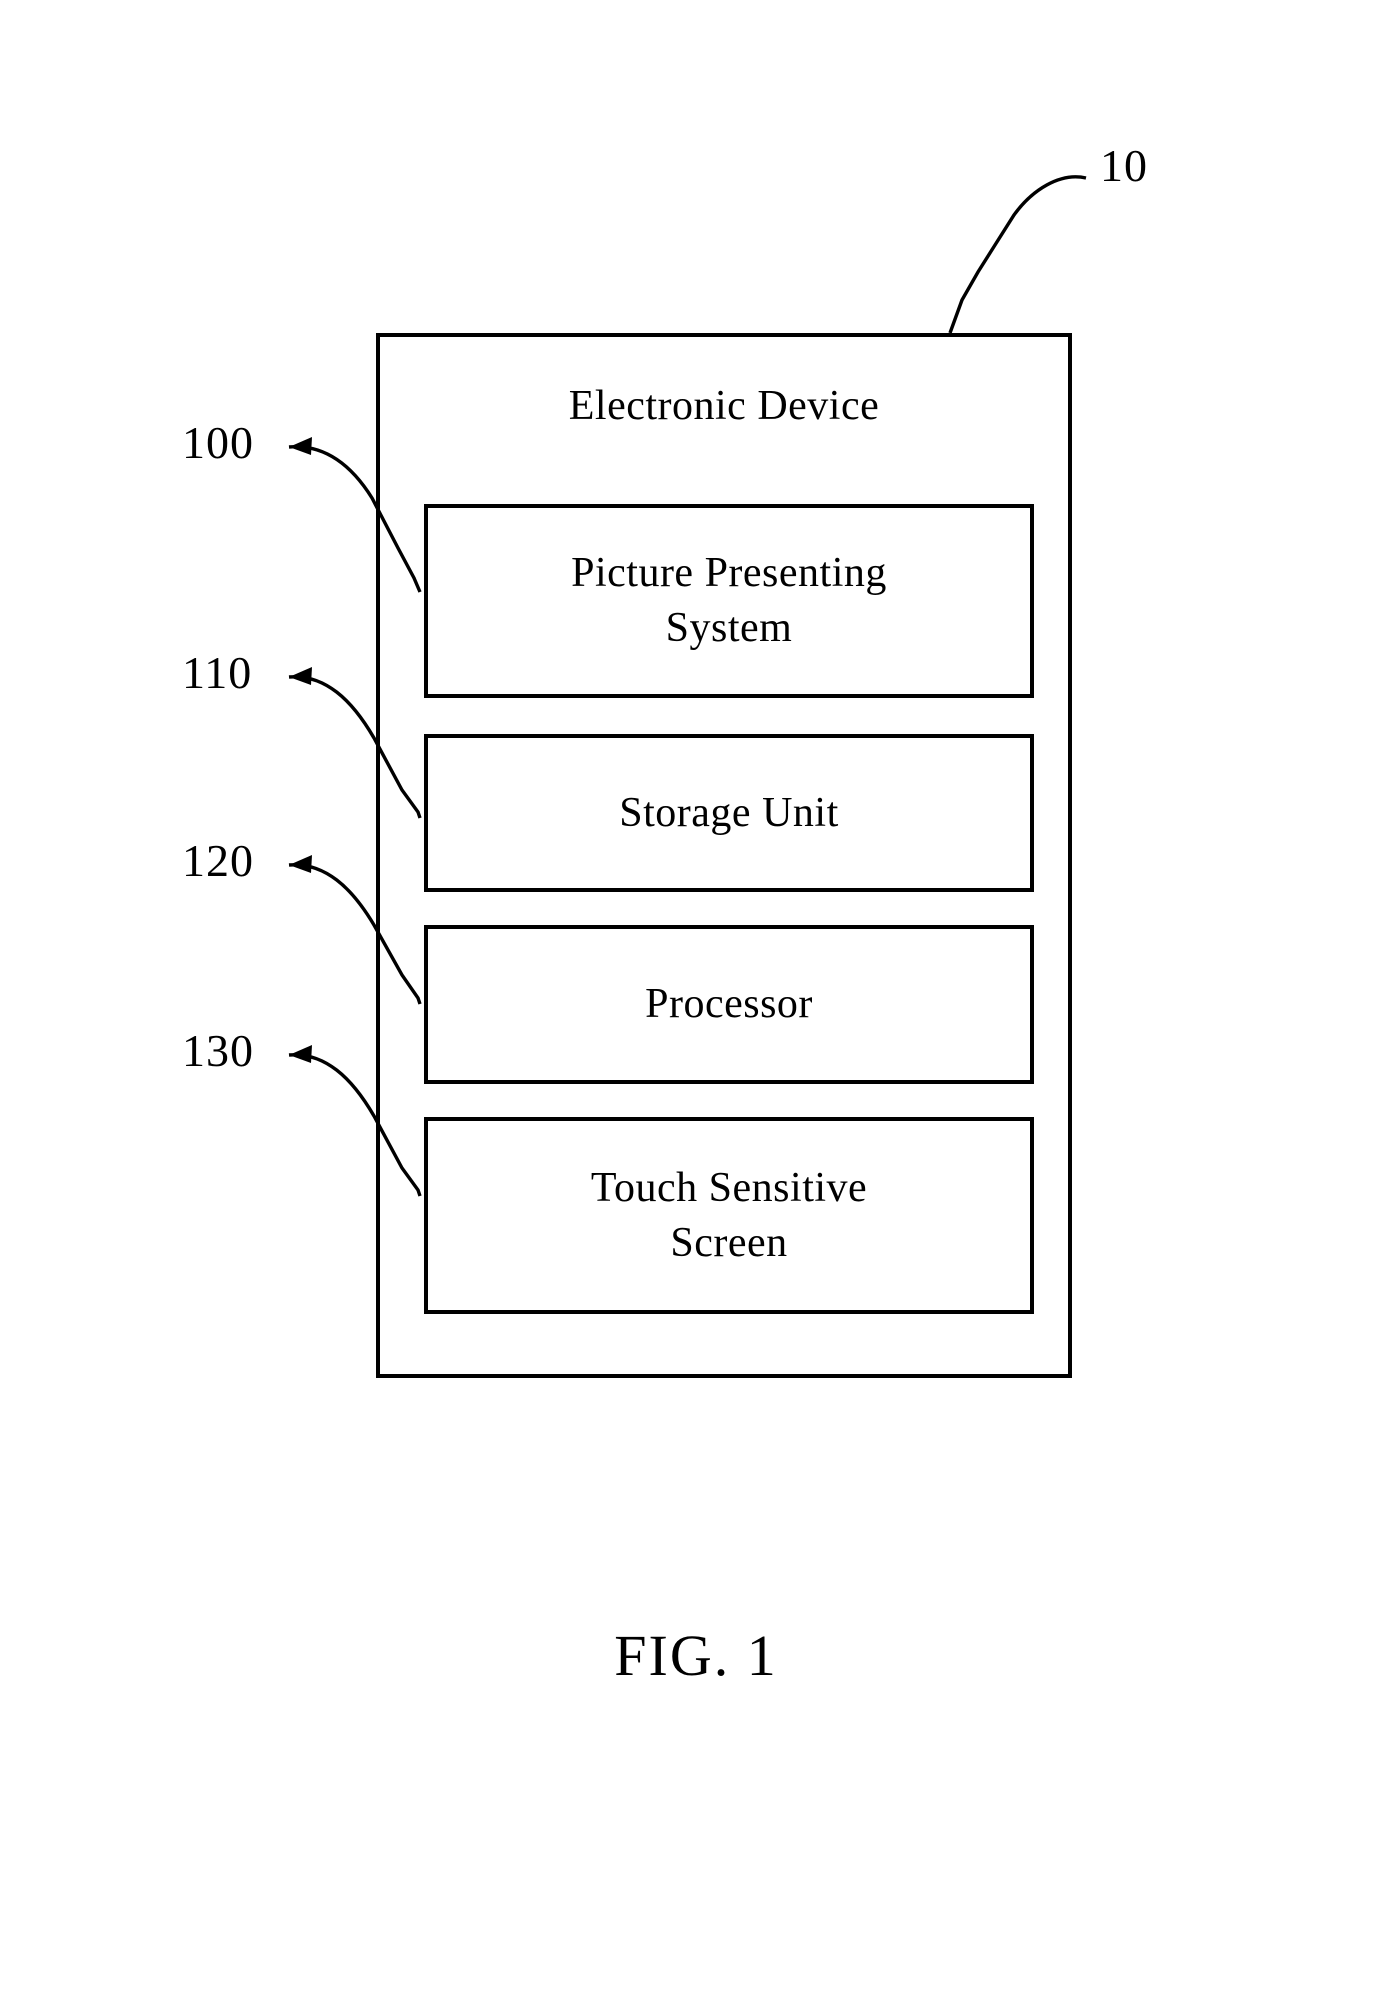 This screenshot has width=1392, height=2012. What do you see at coordinates (696, 1655) in the screenshot?
I see `figure-caption: FIG. 1` at bounding box center [696, 1655].